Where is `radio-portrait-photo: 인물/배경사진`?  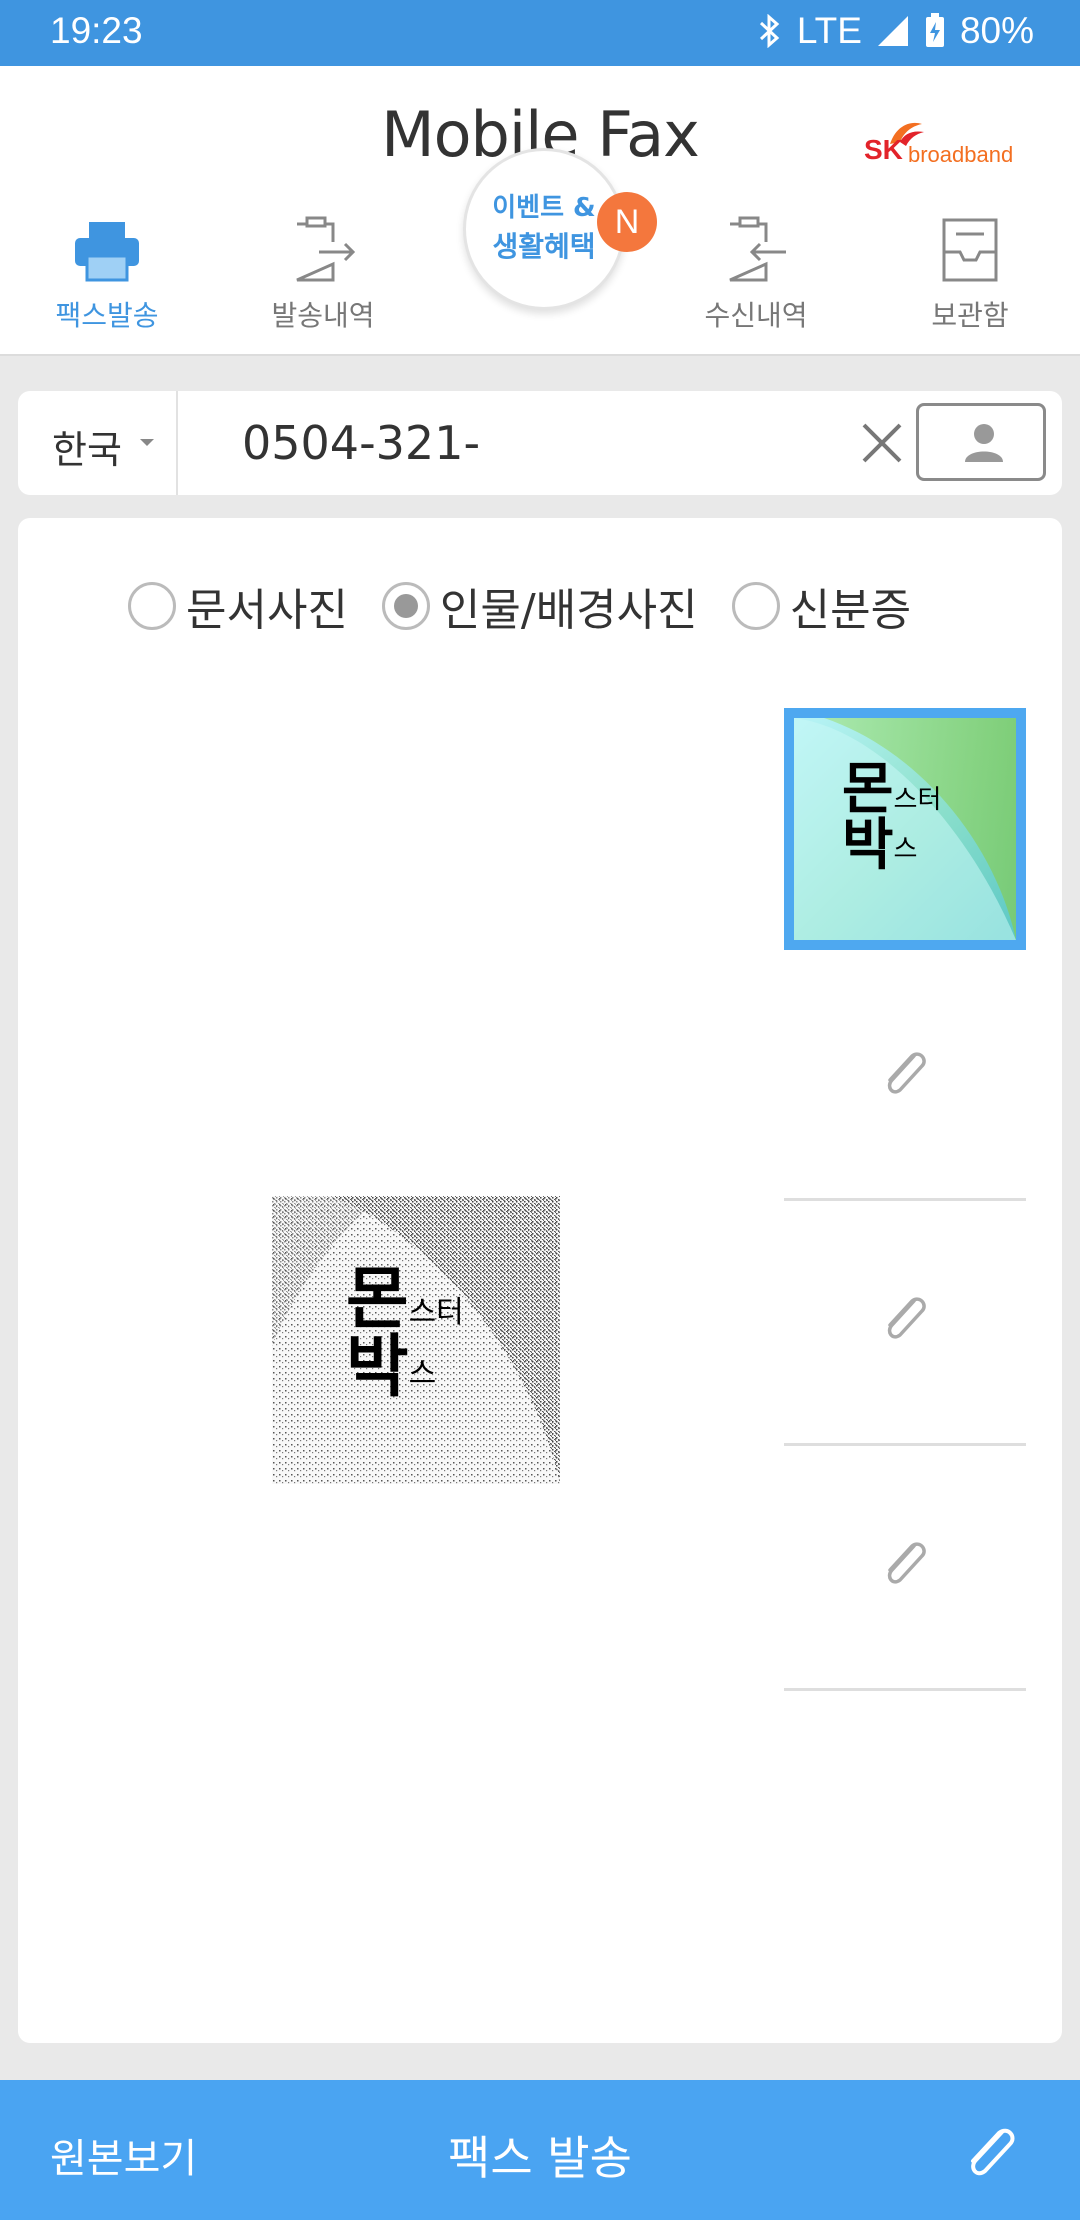
radio-portrait-photo: 인물/배경사진 is located at coordinates (539, 606).